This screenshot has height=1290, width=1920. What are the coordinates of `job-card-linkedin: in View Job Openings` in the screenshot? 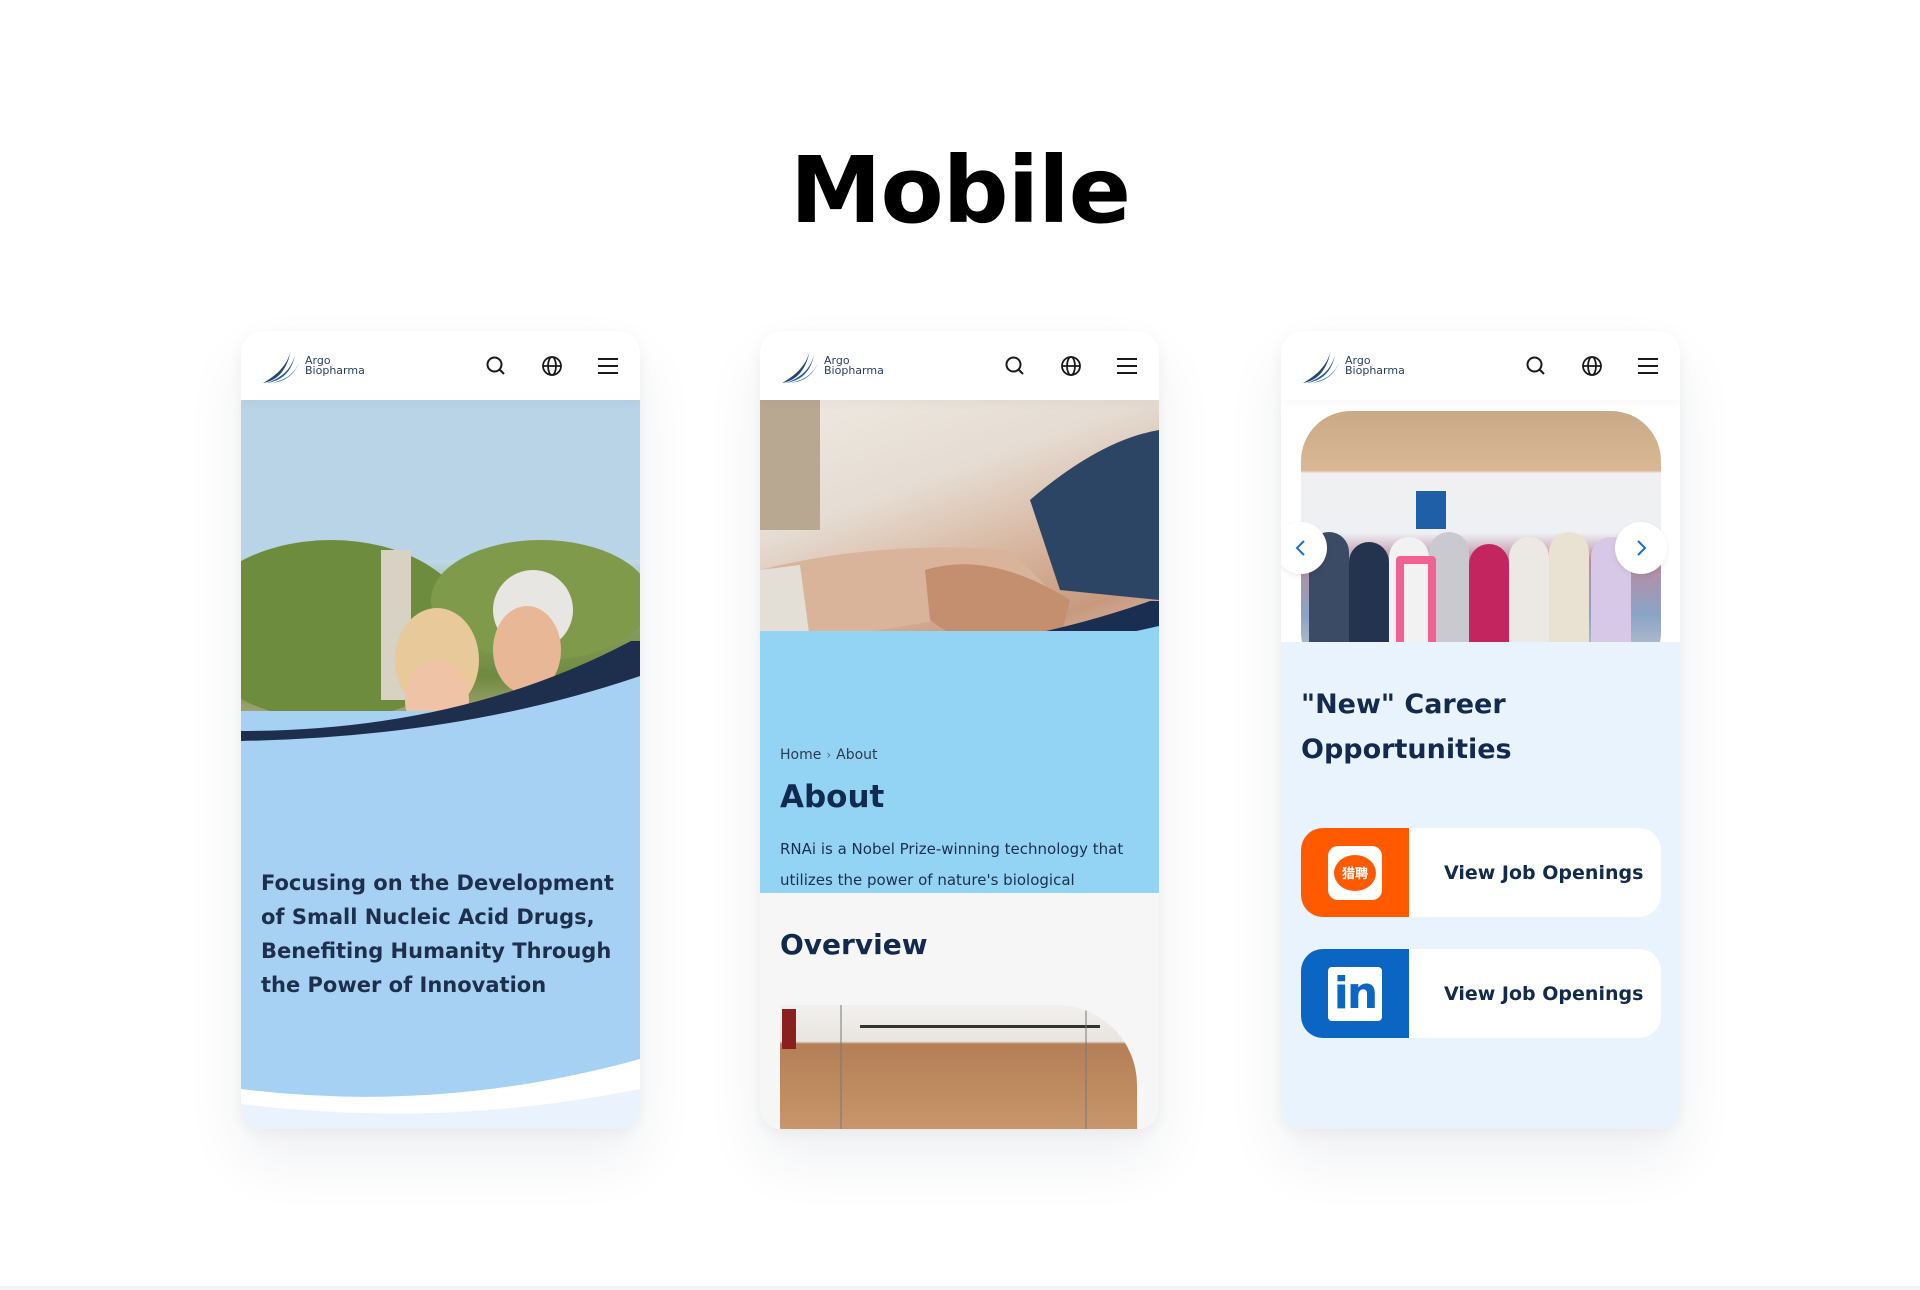 It's located at (1481, 993).